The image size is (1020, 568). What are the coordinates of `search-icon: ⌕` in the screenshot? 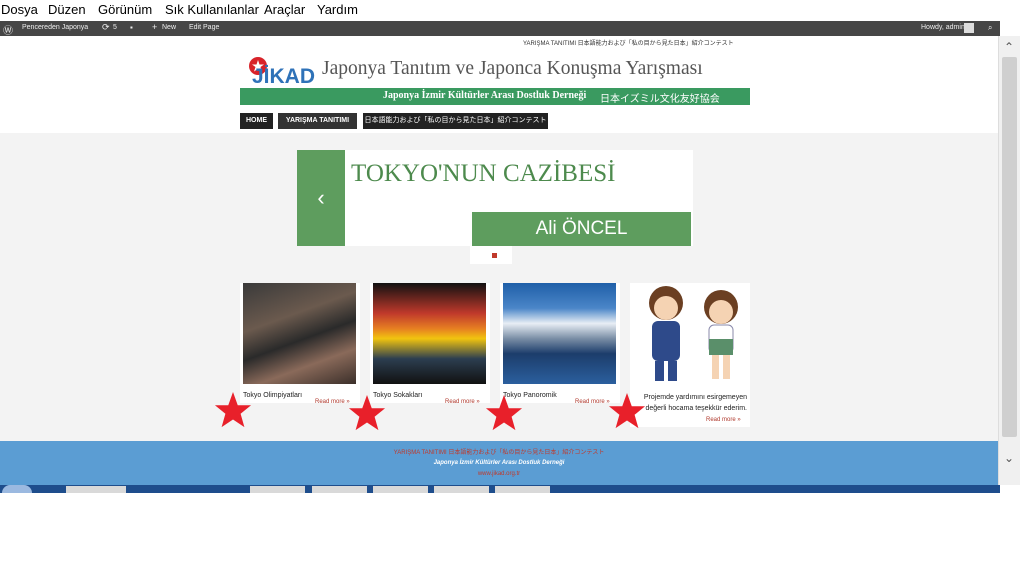 It's located at (990, 28).